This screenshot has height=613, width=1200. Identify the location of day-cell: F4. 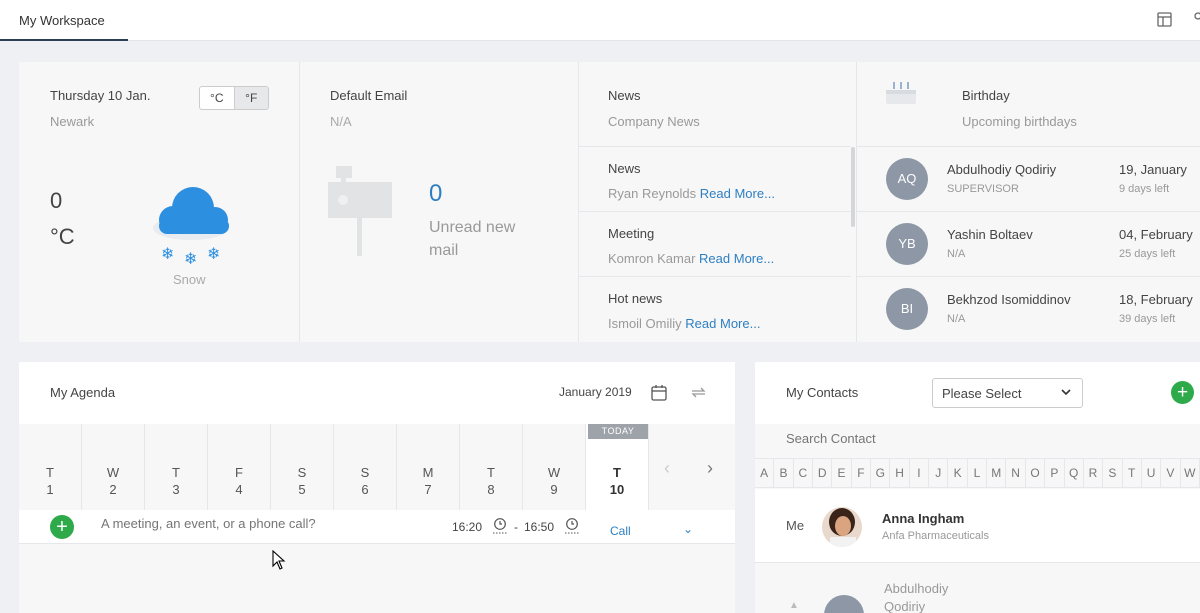
(239, 467).